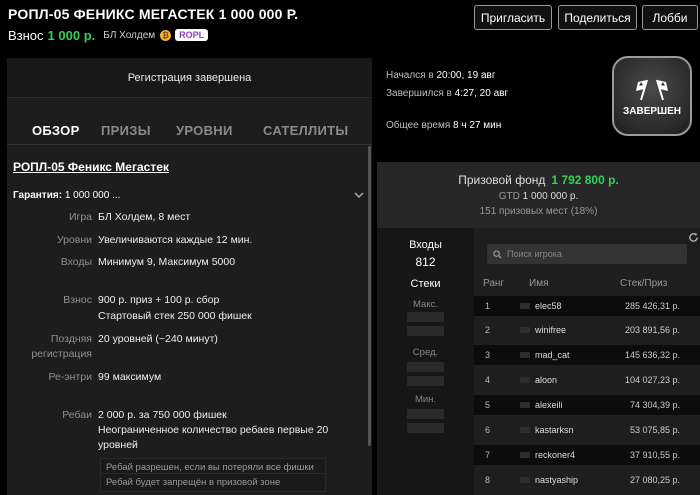 The image size is (700, 495). Describe the element at coordinates (466, 75) in the screenshot. I see `started-value: 20:00, 19 авг` at that location.